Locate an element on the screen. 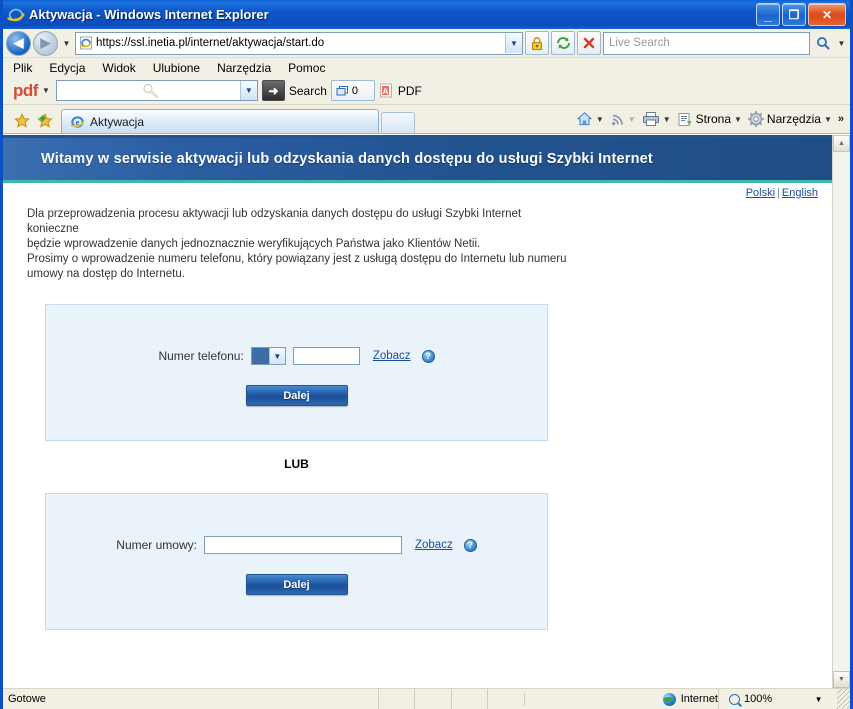 This screenshot has height=709, width=853. globe-icon is located at coordinates (669, 699).